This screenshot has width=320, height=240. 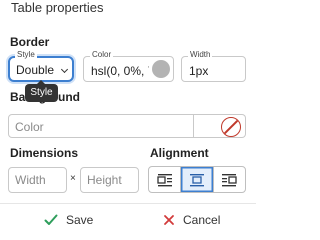 I want to click on checkmark-icon, so click(x=51, y=219).